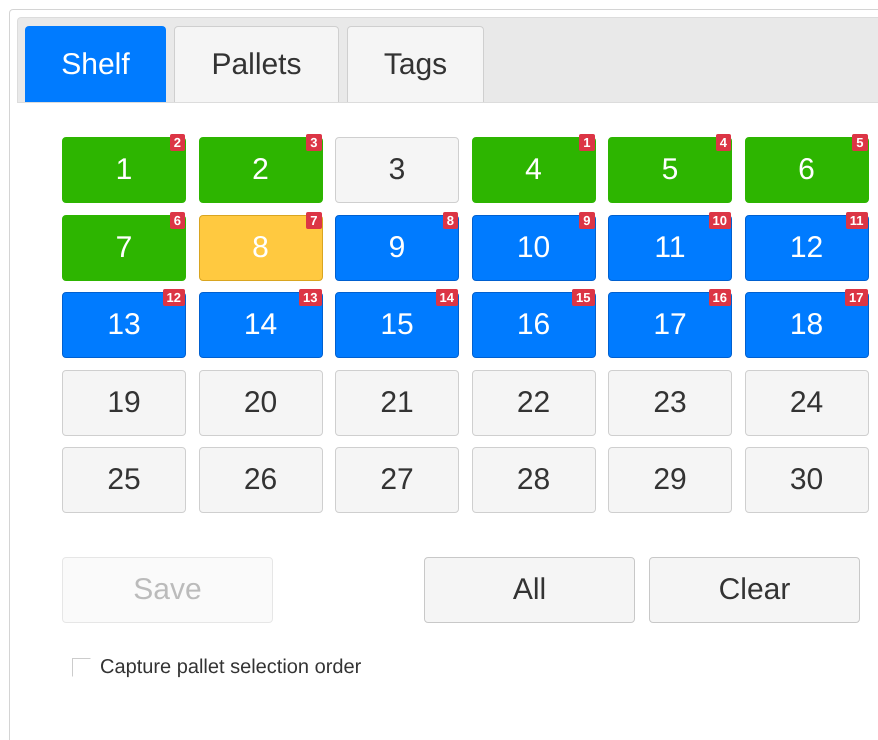 This screenshot has height=740, width=878. What do you see at coordinates (124, 403) in the screenshot?
I see `slot-button: 19` at bounding box center [124, 403].